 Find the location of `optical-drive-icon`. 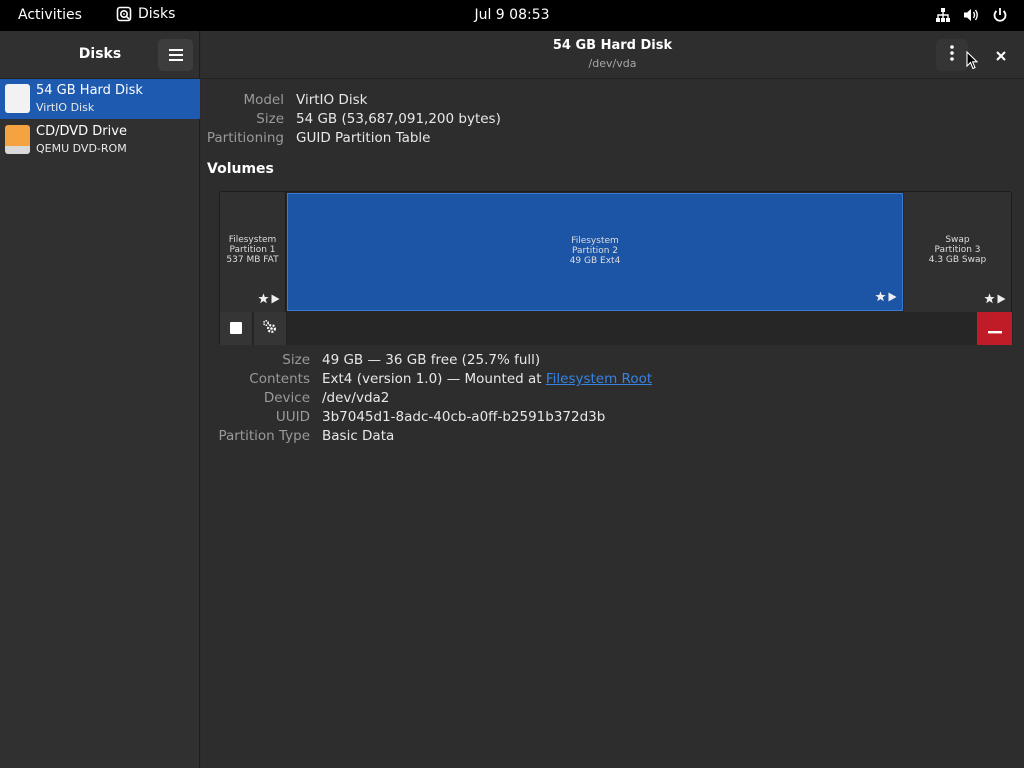

optical-drive-icon is located at coordinates (17, 139).